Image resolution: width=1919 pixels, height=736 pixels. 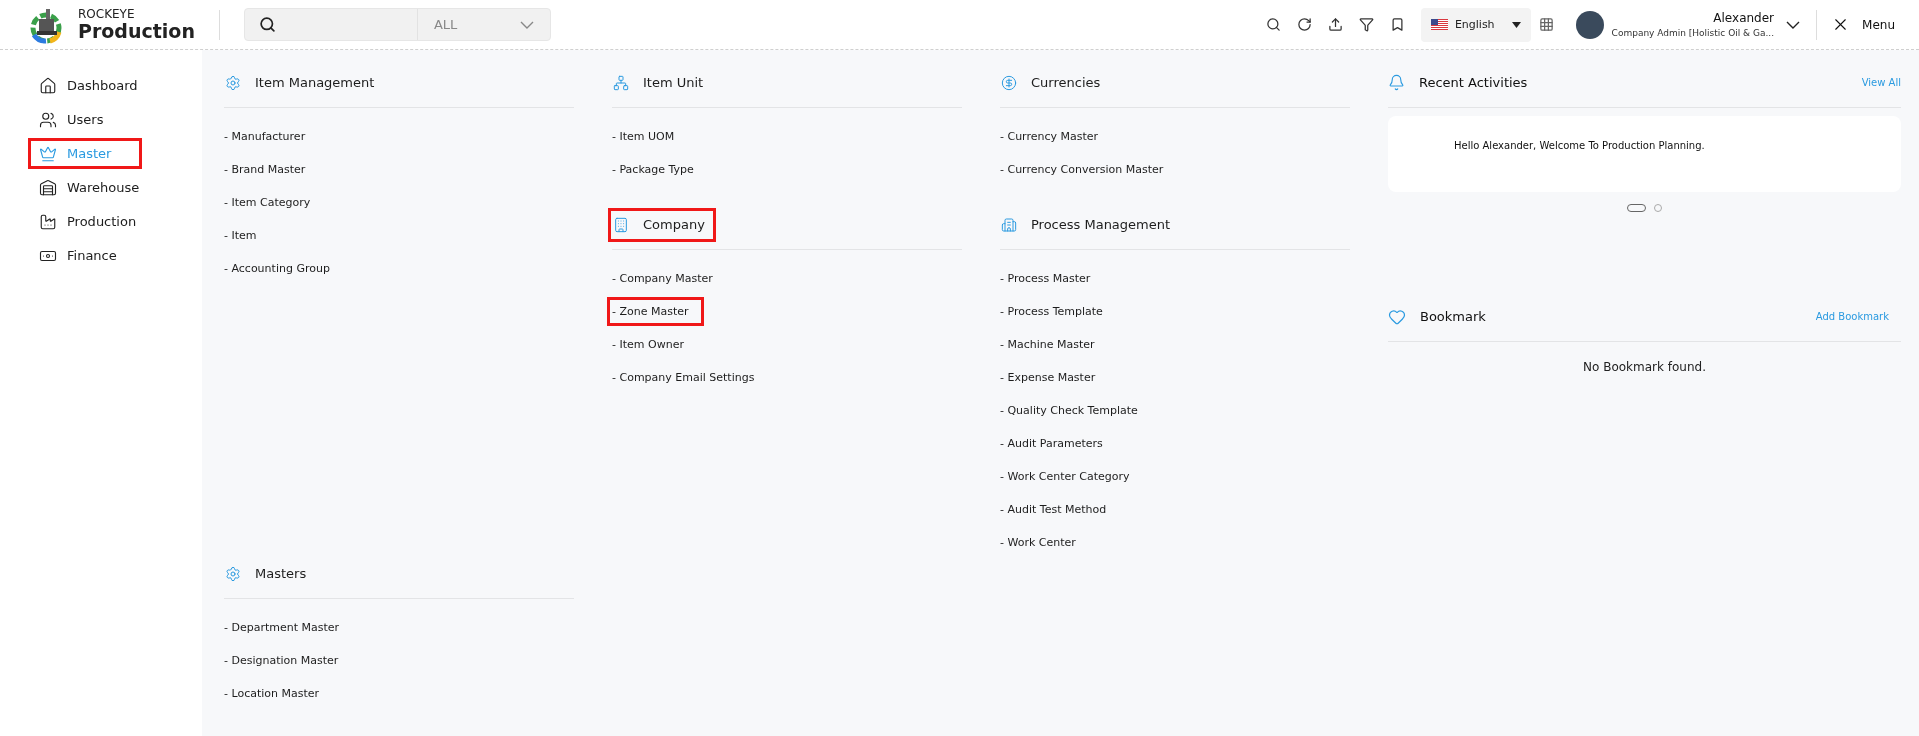 What do you see at coordinates (661, 82) in the screenshot?
I see `section-title: Item Unit` at bounding box center [661, 82].